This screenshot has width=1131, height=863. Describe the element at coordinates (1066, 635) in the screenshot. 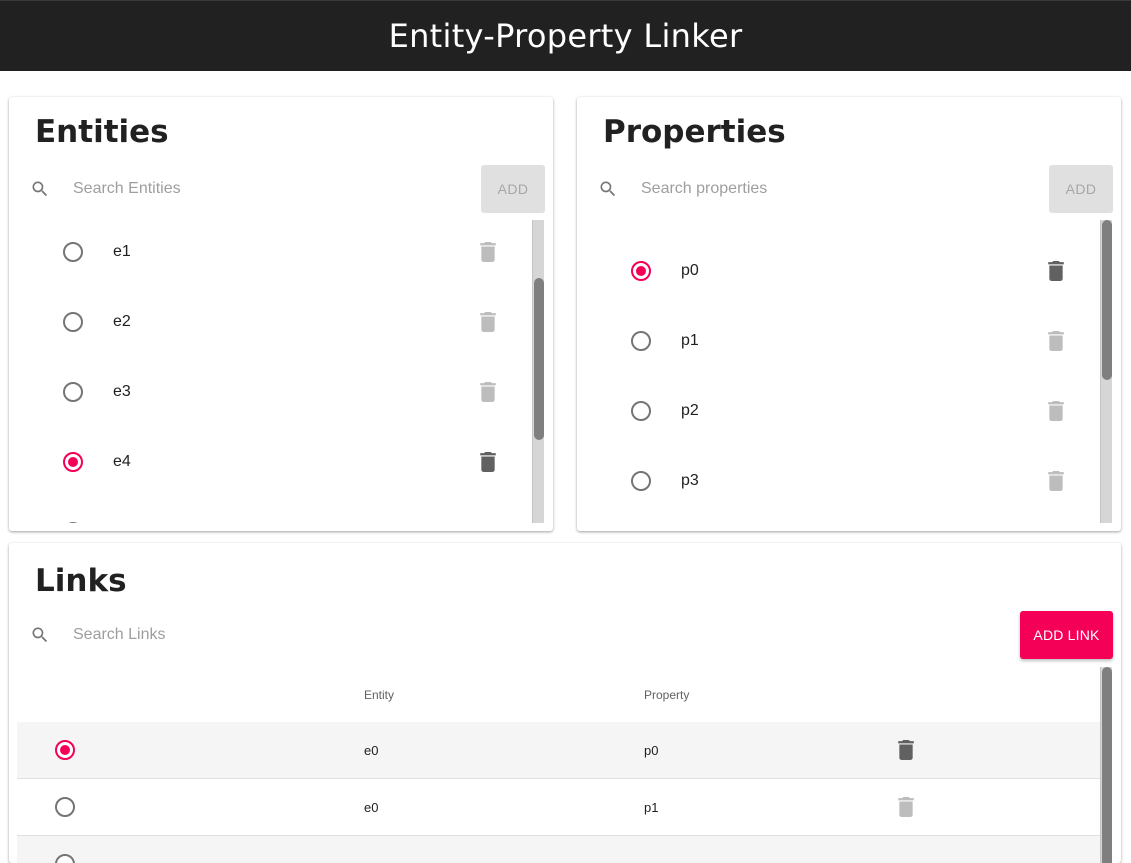

I see `add-link-button: ADD LINK` at that location.